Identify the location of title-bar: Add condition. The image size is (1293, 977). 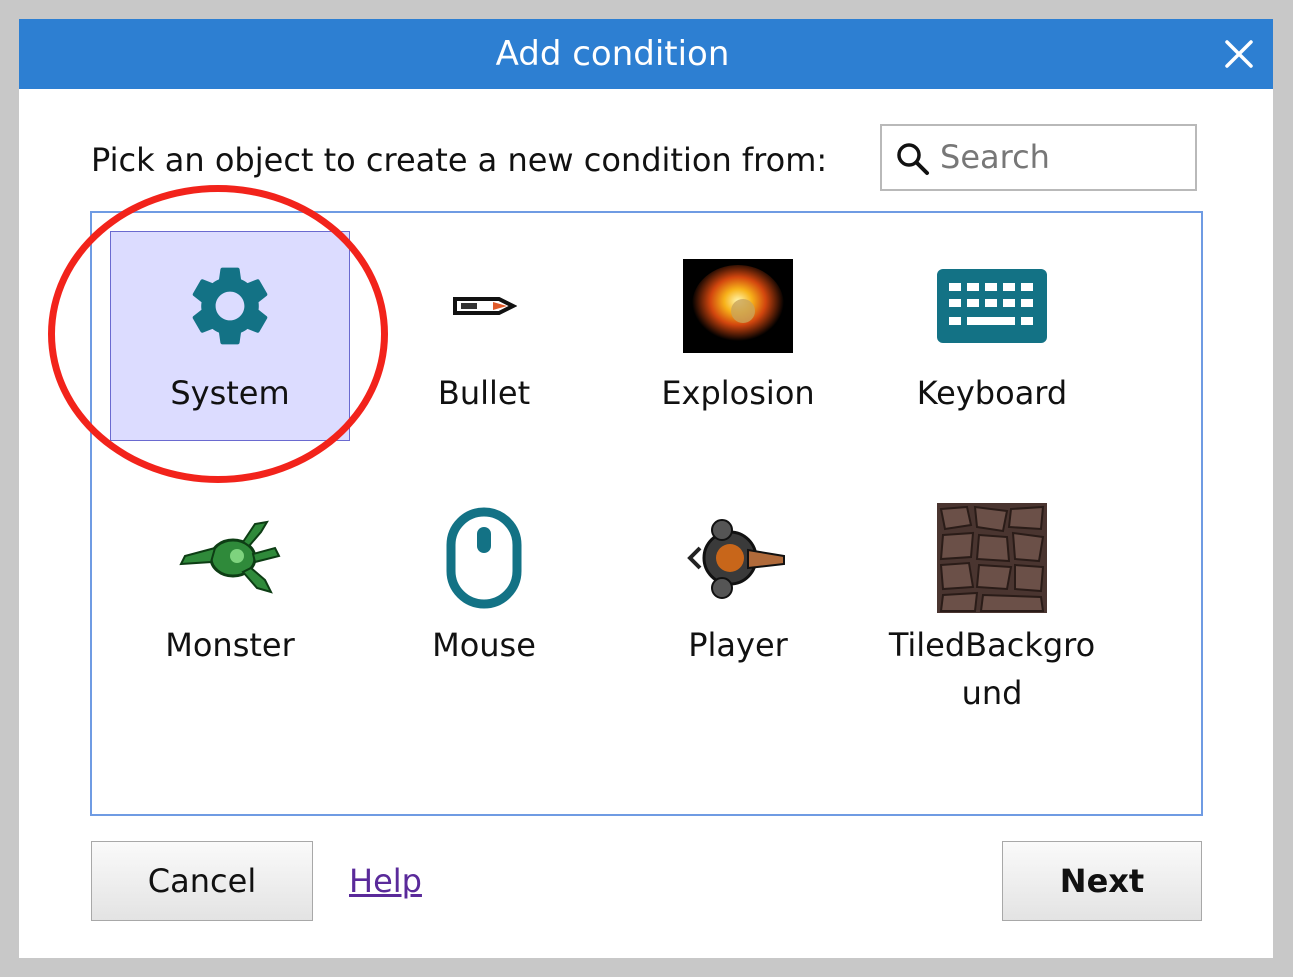
(646, 54).